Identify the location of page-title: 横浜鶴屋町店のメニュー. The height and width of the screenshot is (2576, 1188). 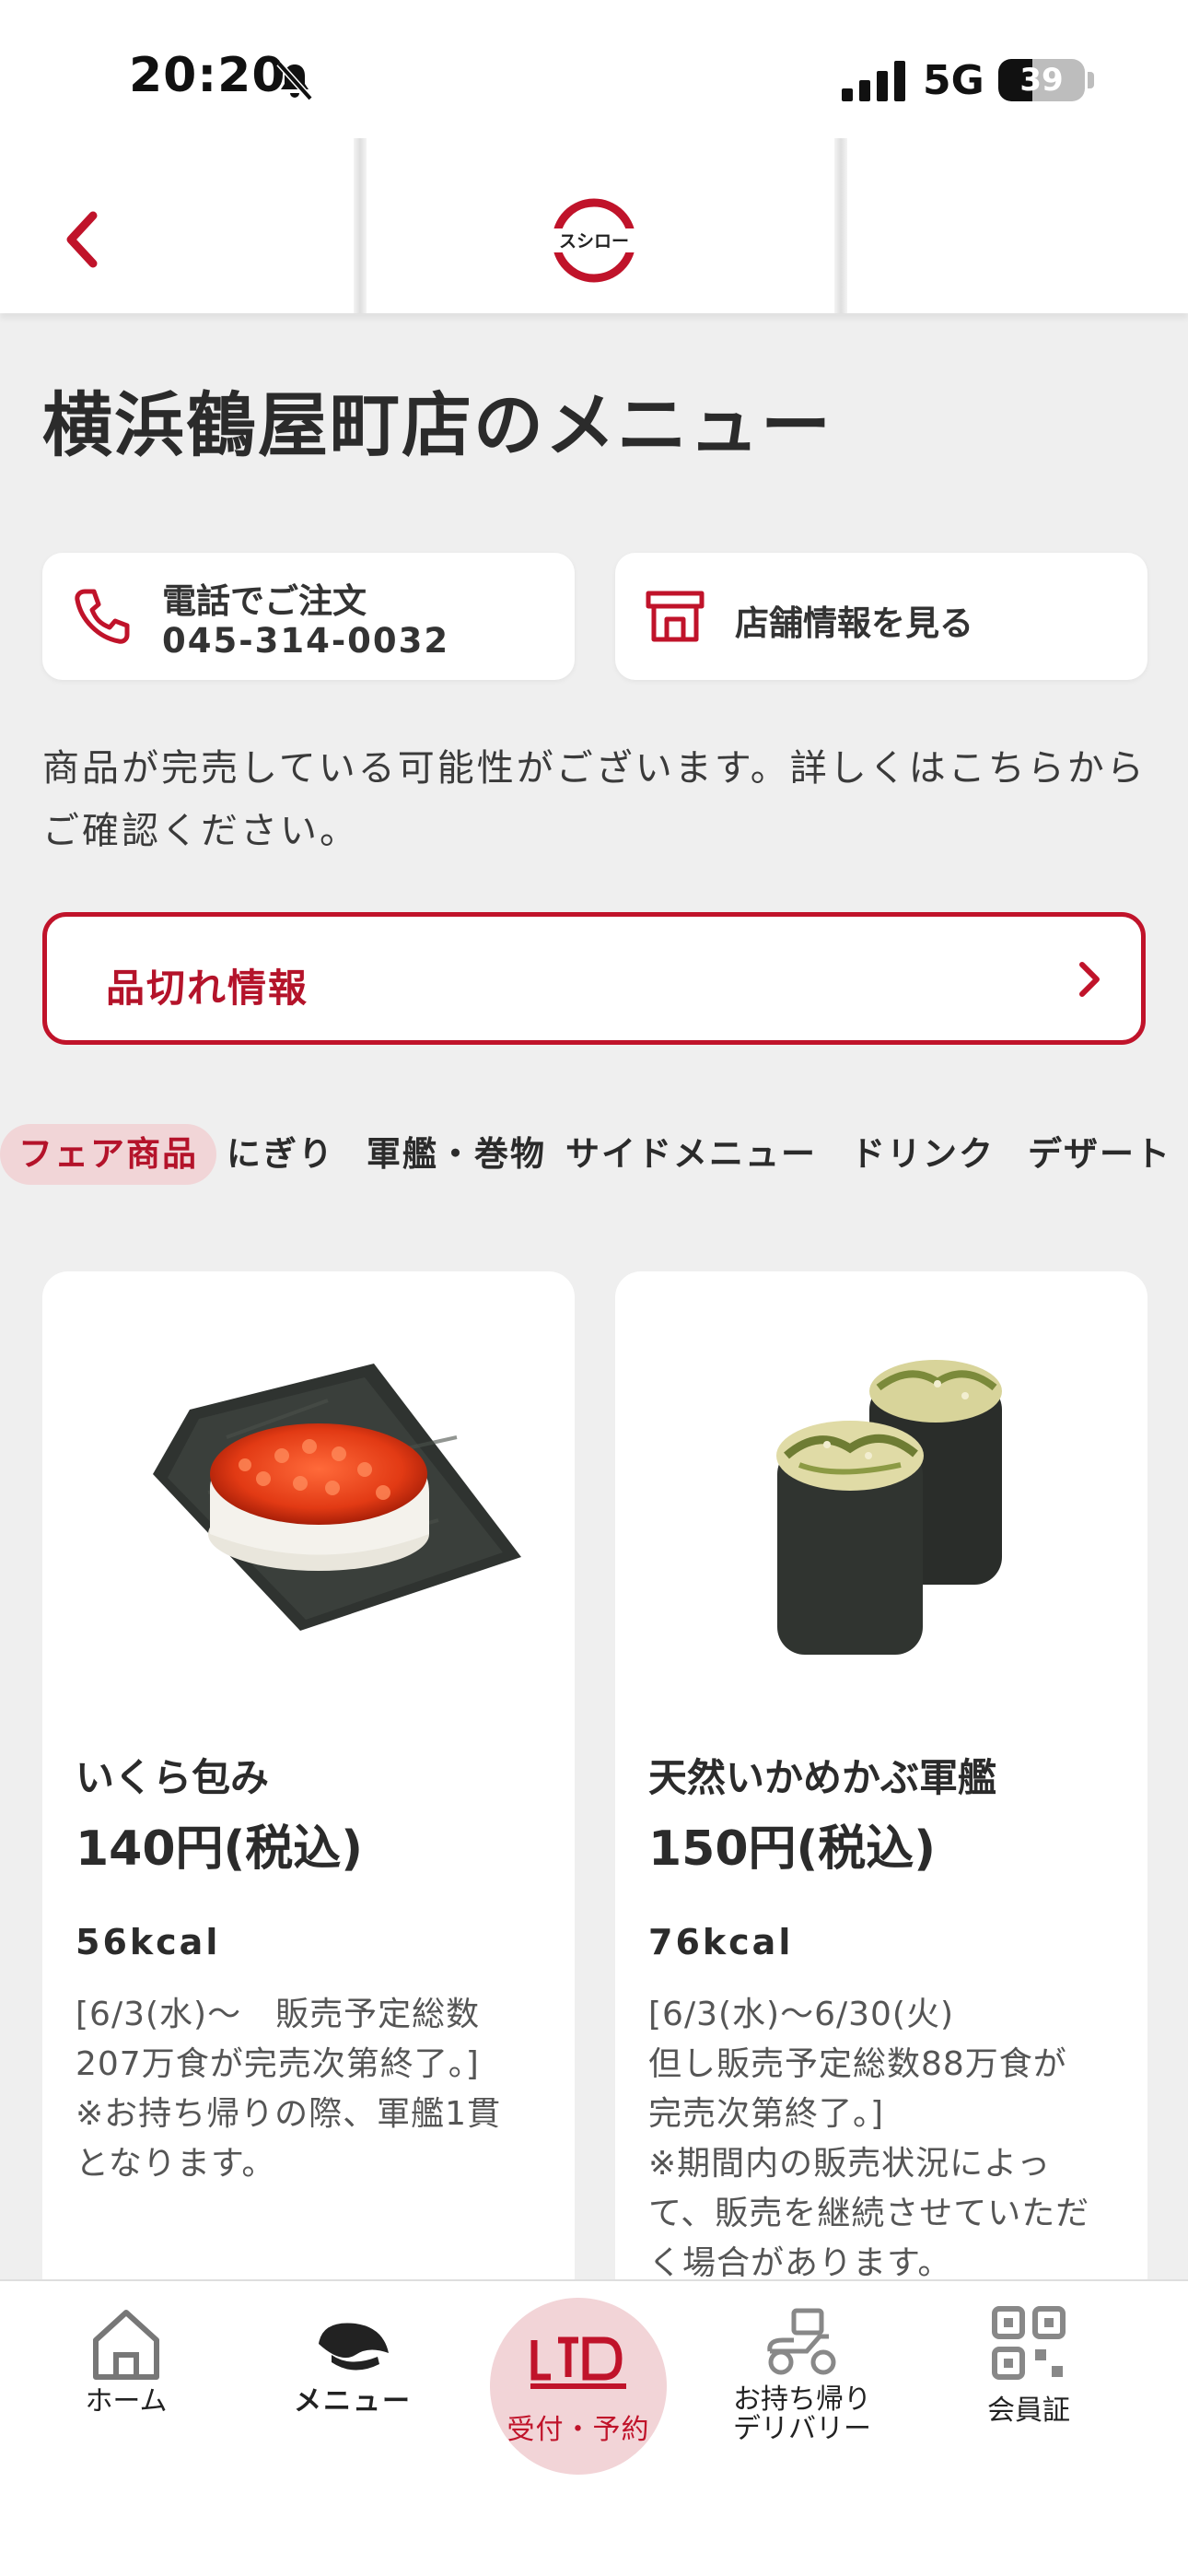
(437, 425).